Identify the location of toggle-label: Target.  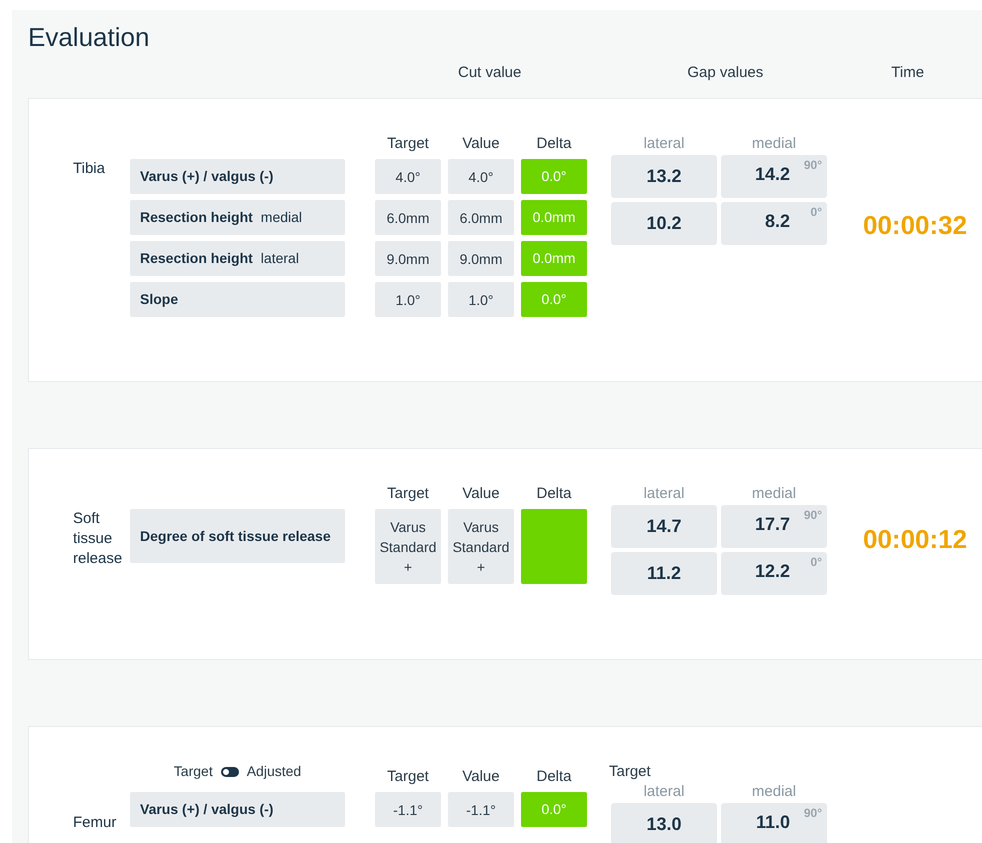
(193, 771).